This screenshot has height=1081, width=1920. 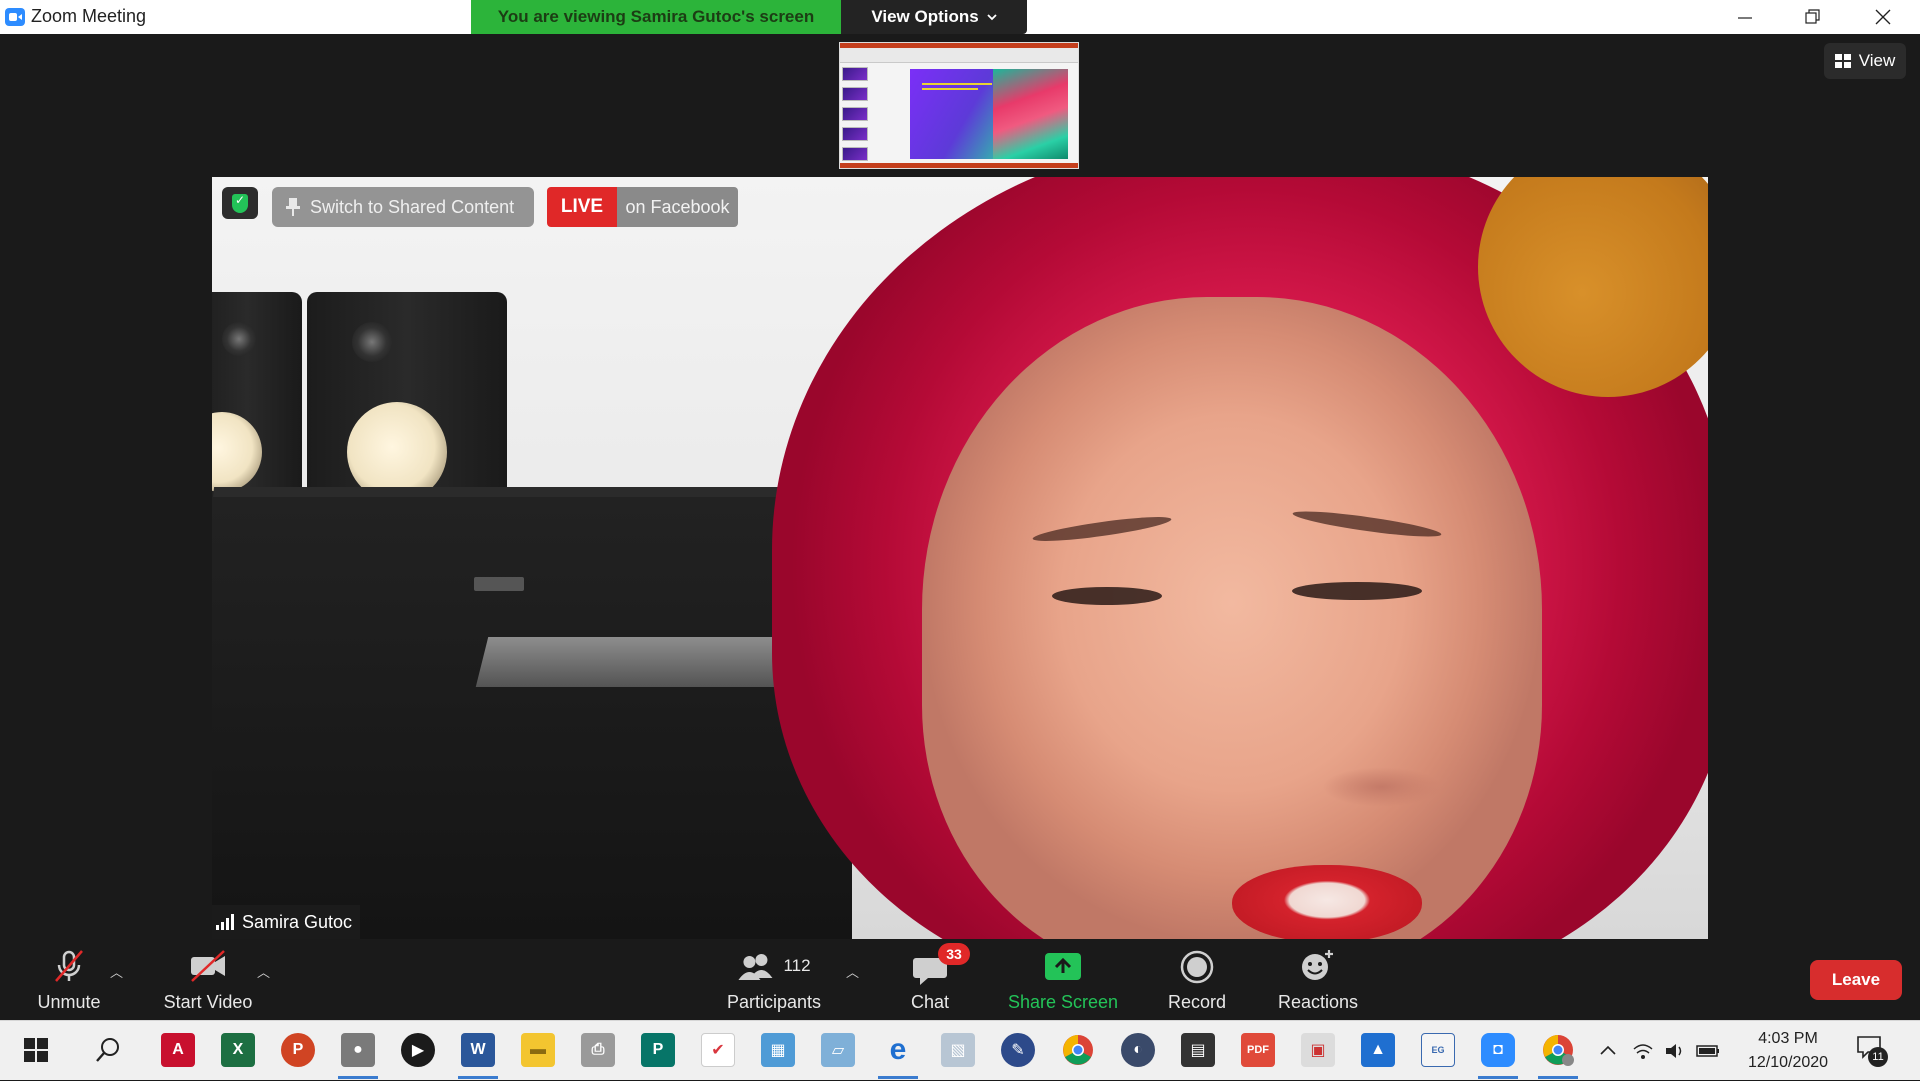 I want to click on chrome-icon, so click(x=1078, y=1050).